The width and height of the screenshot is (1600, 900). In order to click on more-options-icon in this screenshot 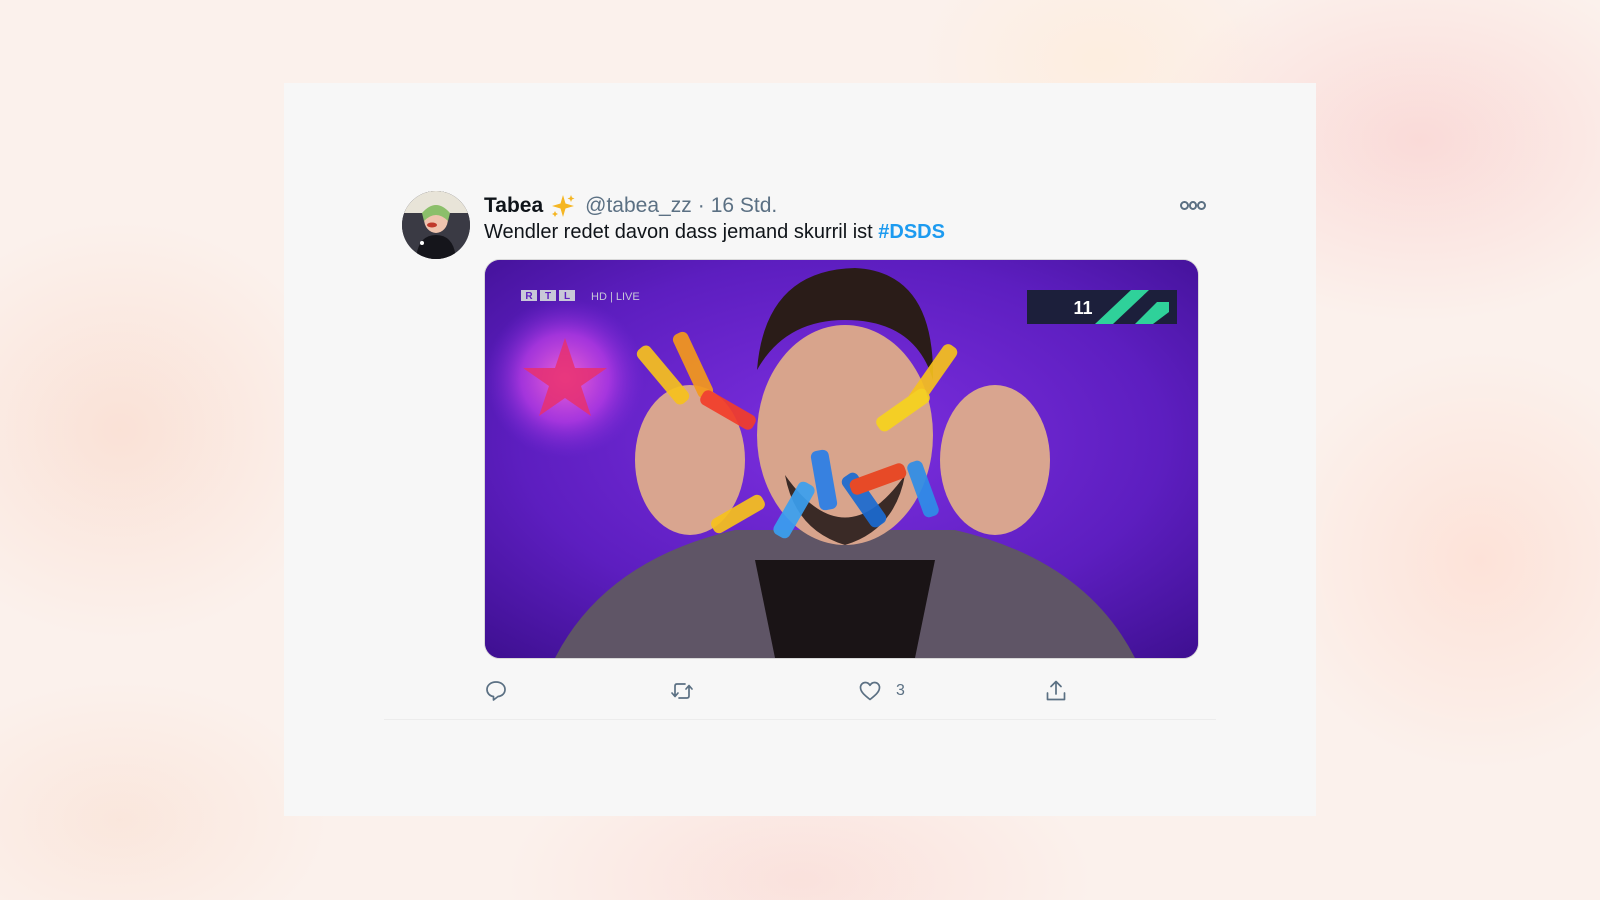, I will do `click(1193, 205)`.